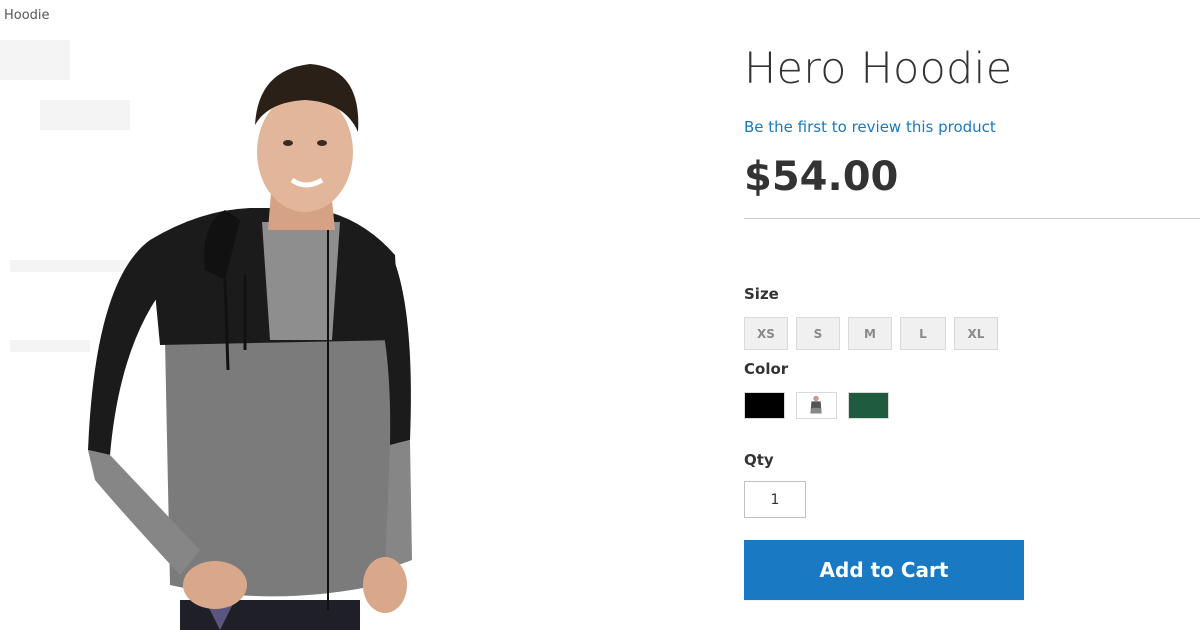  What do you see at coordinates (761, 294) in the screenshot?
I see `size-label: Size` at bounding box center [761, 294].